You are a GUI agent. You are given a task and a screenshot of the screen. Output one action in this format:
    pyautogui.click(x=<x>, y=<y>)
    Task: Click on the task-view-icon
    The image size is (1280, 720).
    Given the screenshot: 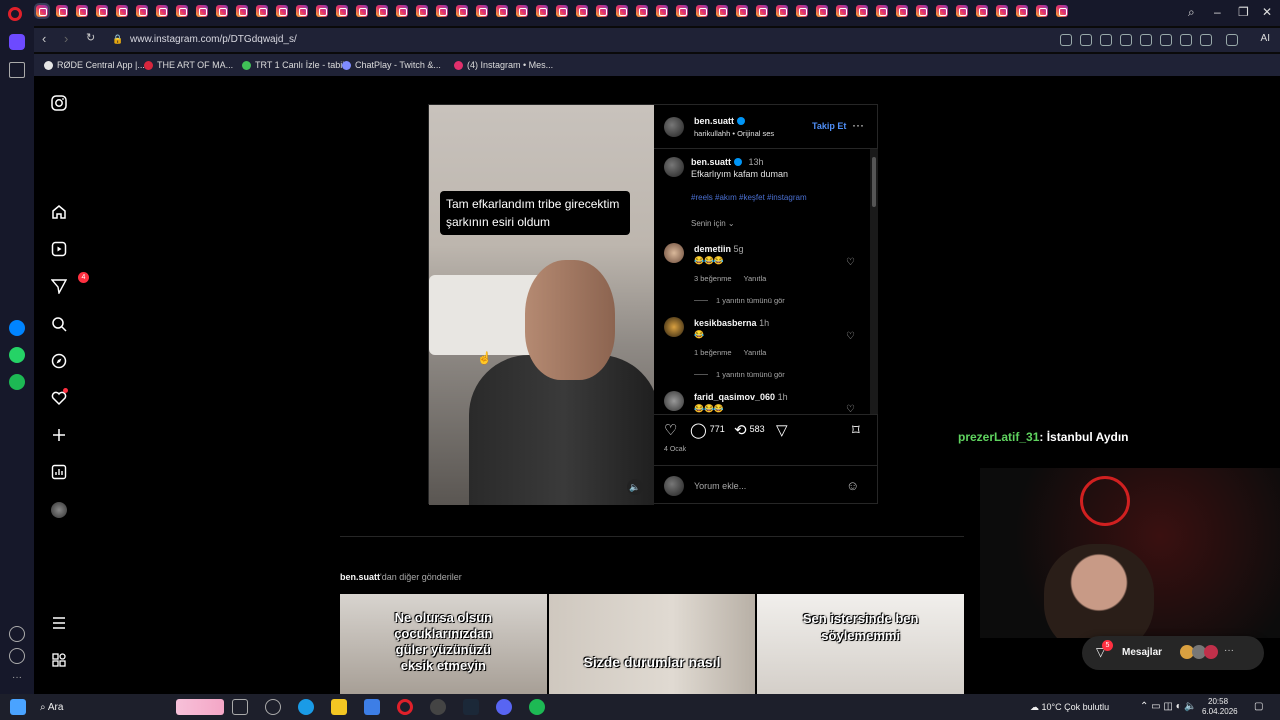 What is the action you would take?
    pyautogui.click(x=240, y=707)
    